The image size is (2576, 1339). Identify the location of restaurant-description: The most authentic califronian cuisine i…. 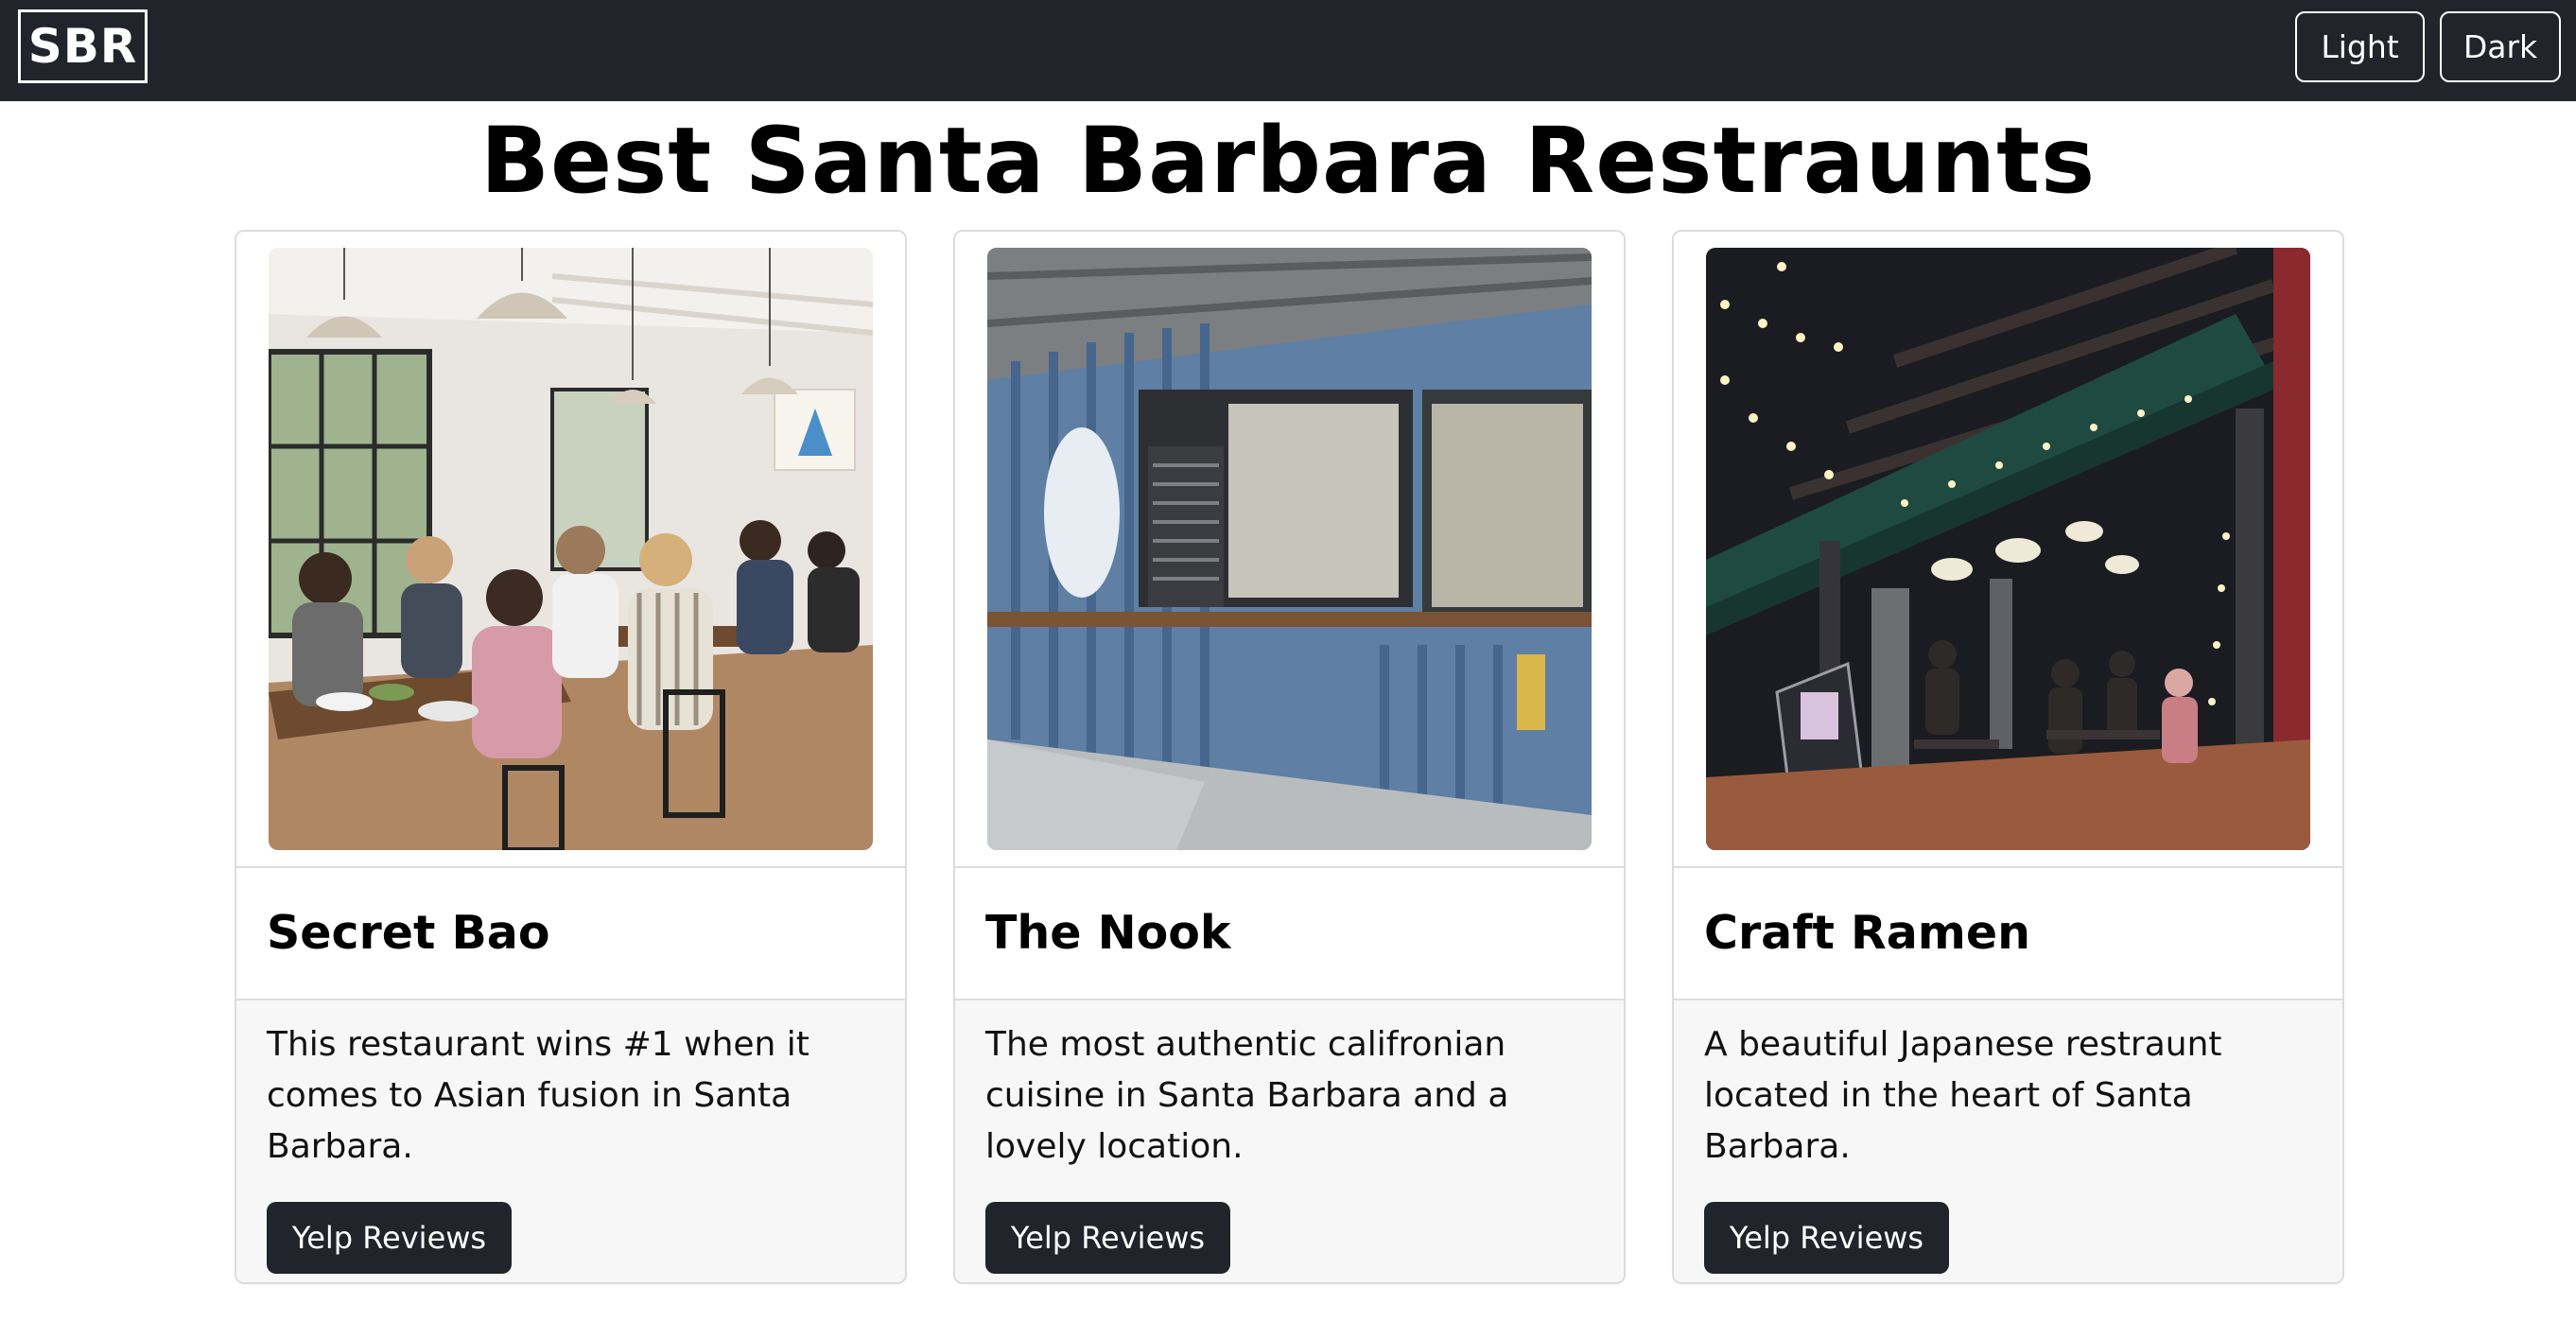
(1247, 1095).